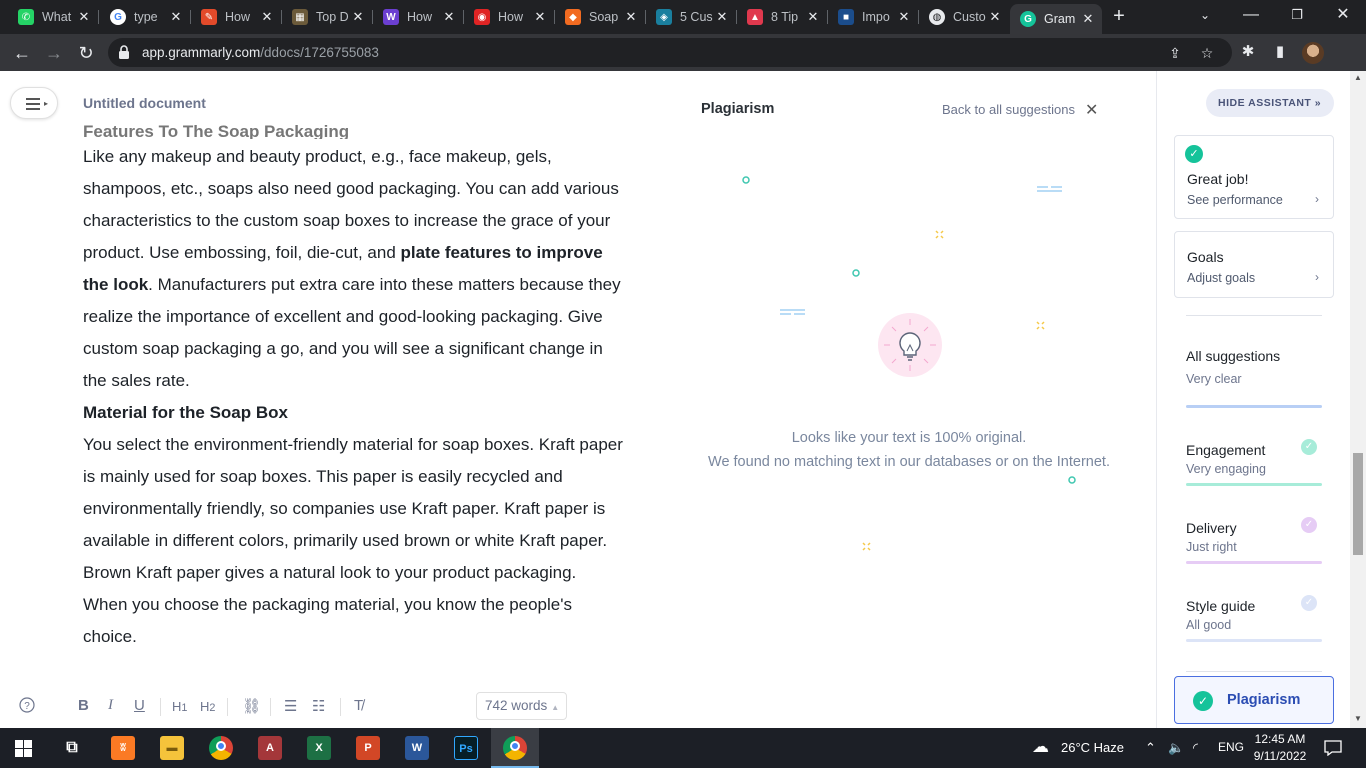 The width and height of the screenshot is (1366, 768). What do you see at coordinates (1150, 748) in the screenshot?
I see `chevron-up-icon: ⌃` at bounding box center [1150, 748].